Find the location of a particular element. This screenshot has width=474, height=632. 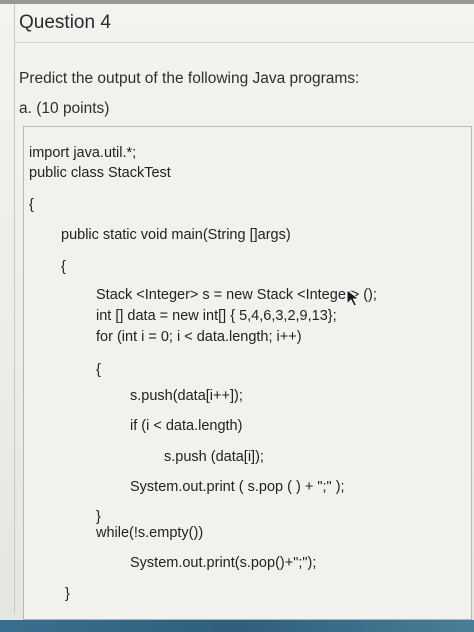

taskbar-strip is located at coordinates (237, 626).